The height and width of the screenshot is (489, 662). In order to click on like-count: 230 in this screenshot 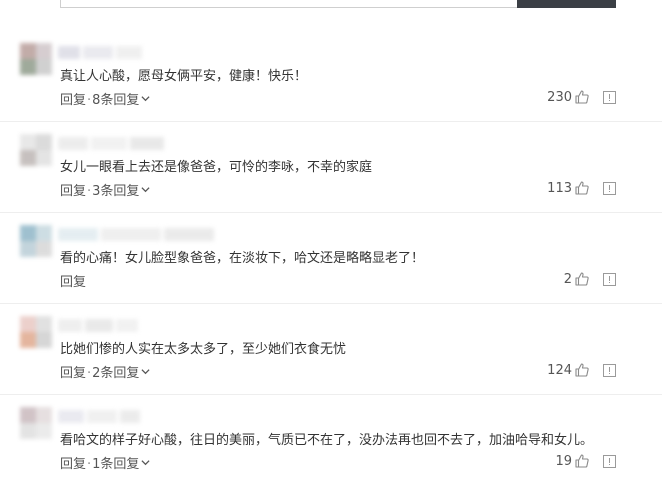, I will do `click(559, 97)`.